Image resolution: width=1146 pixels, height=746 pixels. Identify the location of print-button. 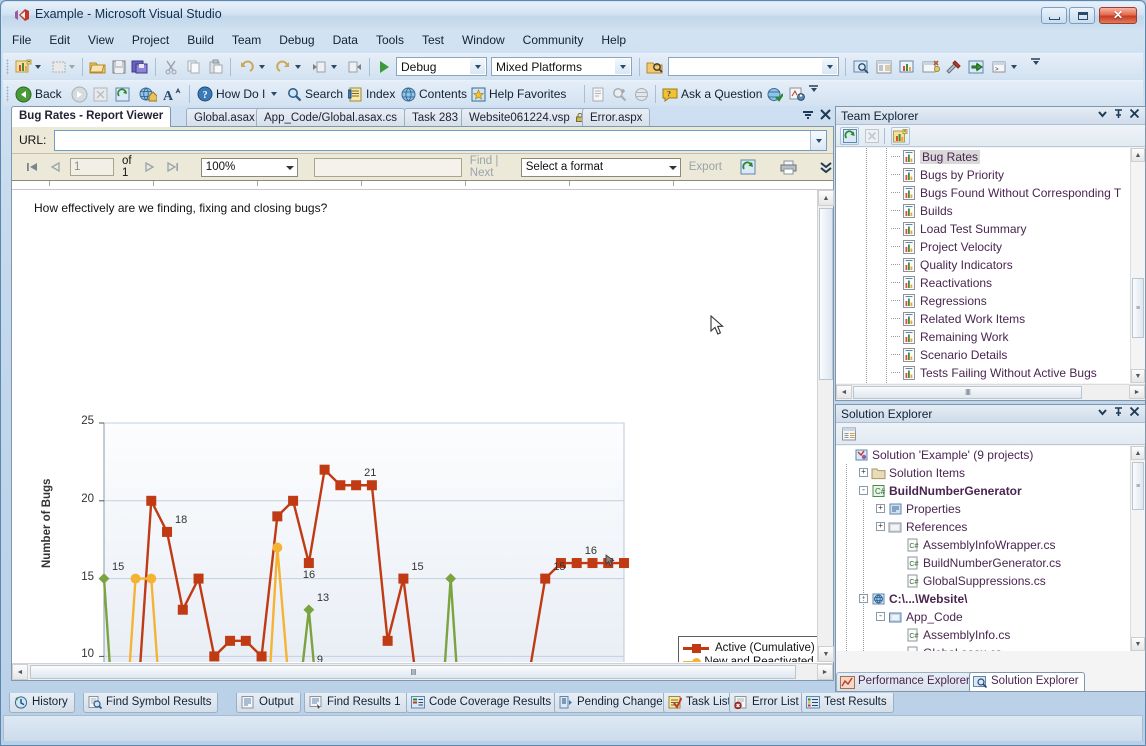
(788, 167).